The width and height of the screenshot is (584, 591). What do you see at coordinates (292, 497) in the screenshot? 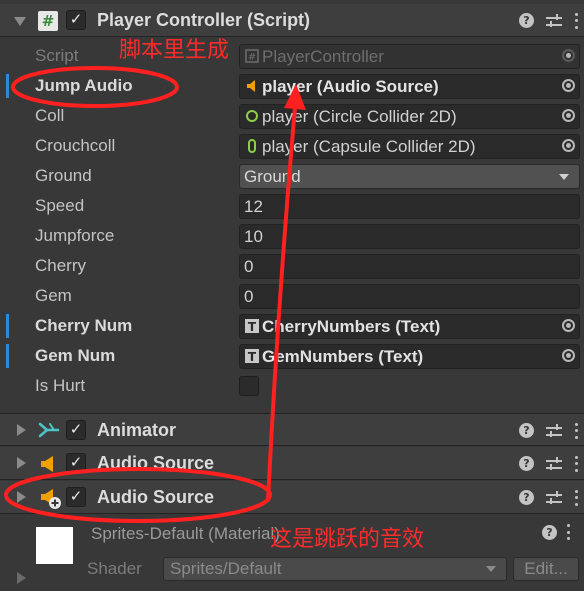
I see `audio-source-header-added: ✓ Audio Source ?` at bounding box center [292, 497].